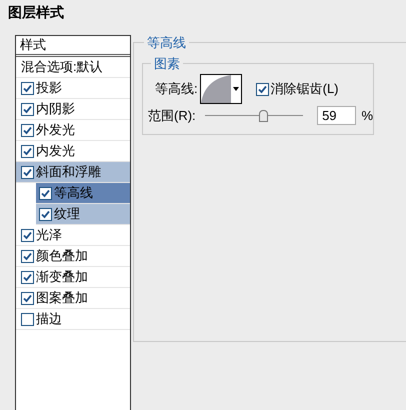 The width and height of the screenshot is (406, 410). What do you see at coordinates (73, 130) in the screenshot?
I see `style-item: 外发光` at bounding box center [73, 130].